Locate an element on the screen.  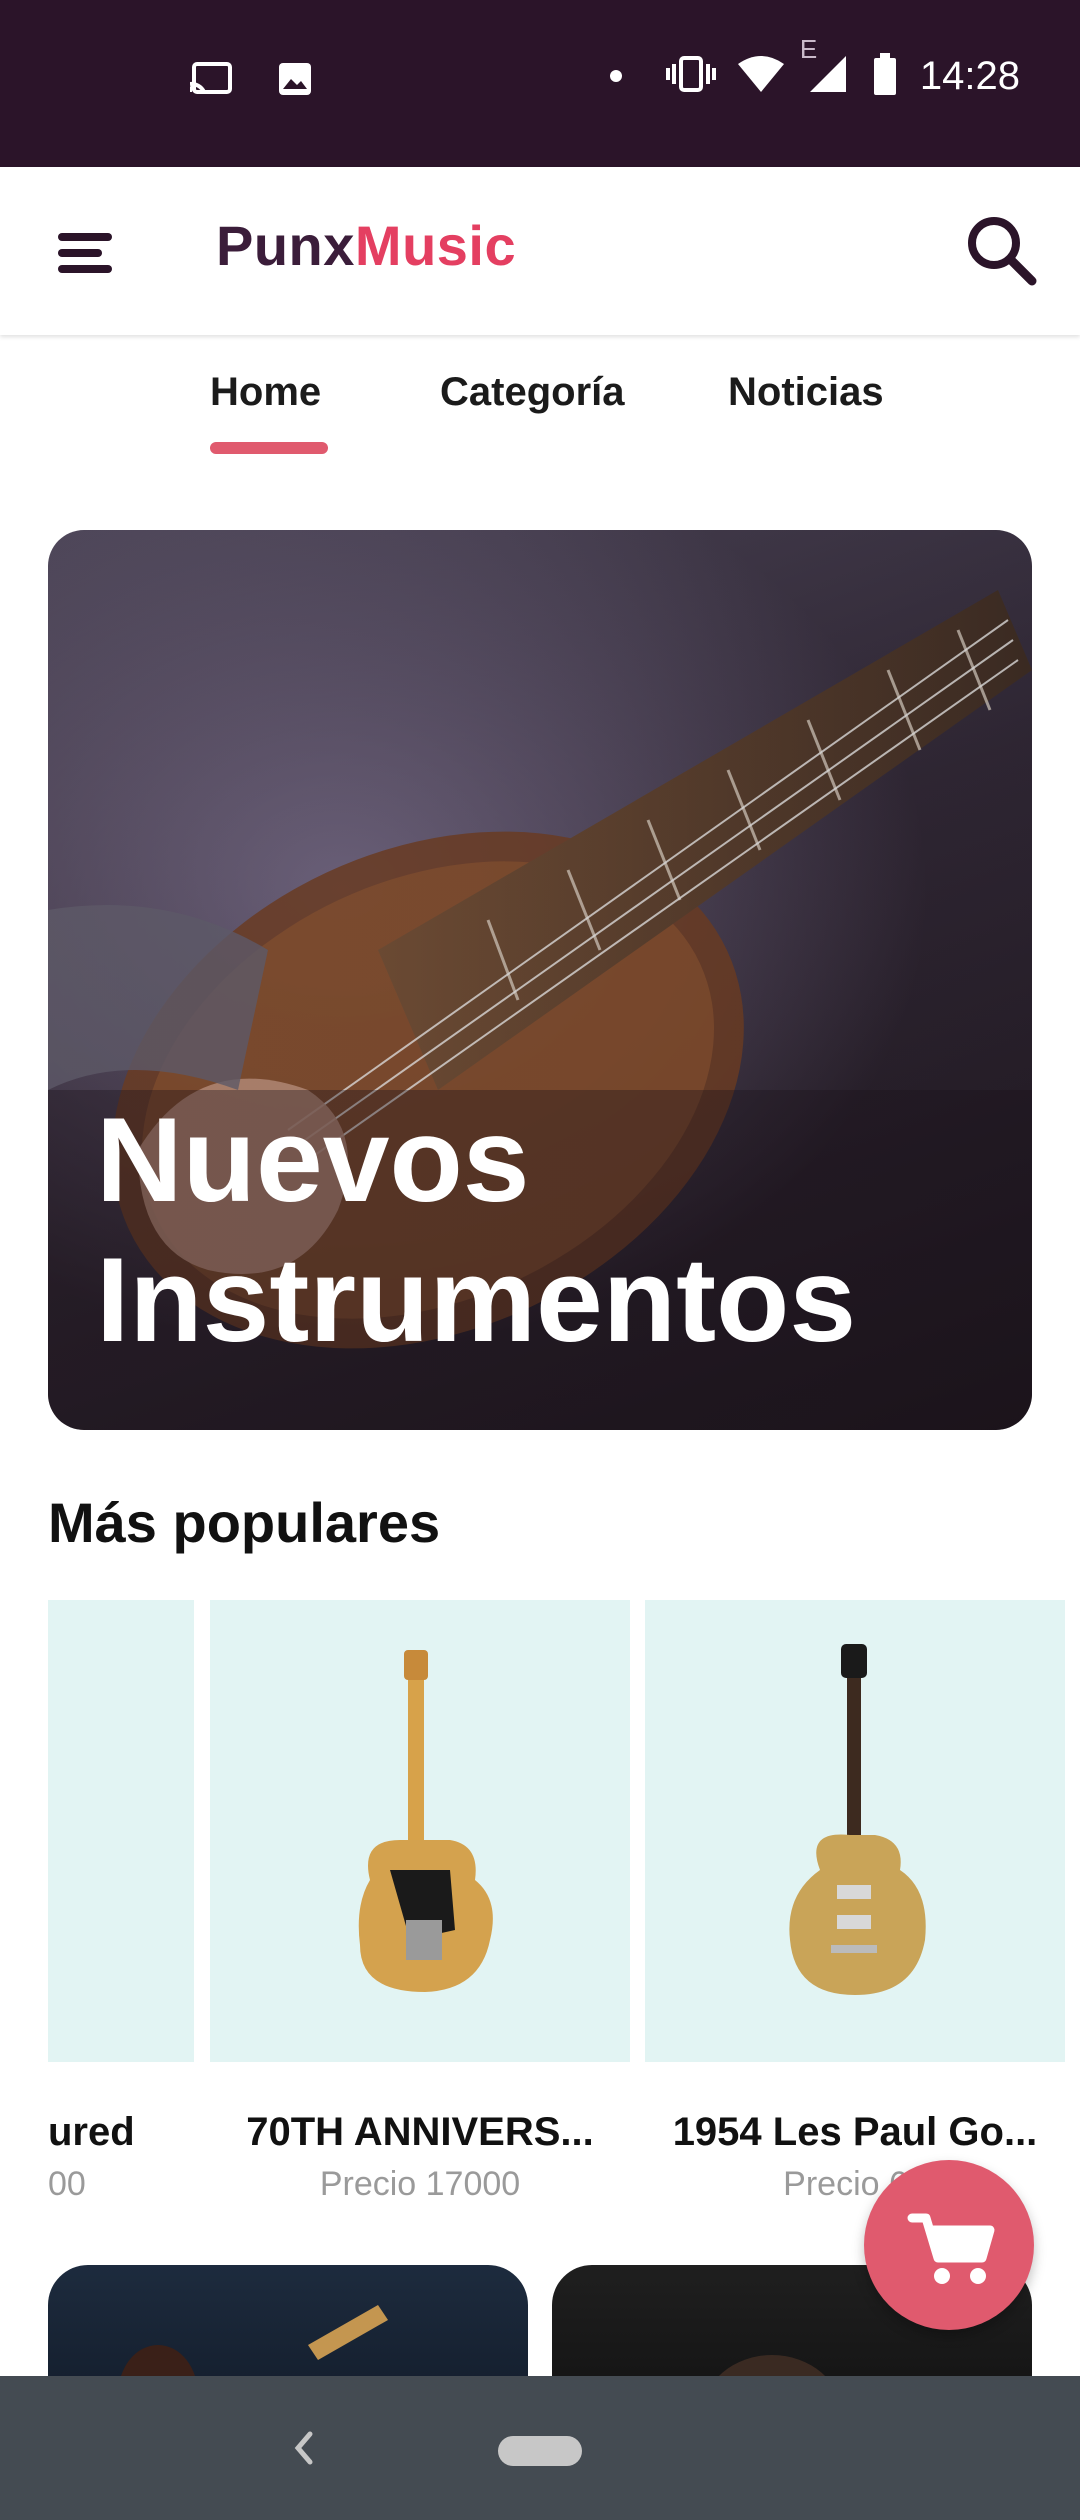
tab-indicator is located at coordinates (269, 448).